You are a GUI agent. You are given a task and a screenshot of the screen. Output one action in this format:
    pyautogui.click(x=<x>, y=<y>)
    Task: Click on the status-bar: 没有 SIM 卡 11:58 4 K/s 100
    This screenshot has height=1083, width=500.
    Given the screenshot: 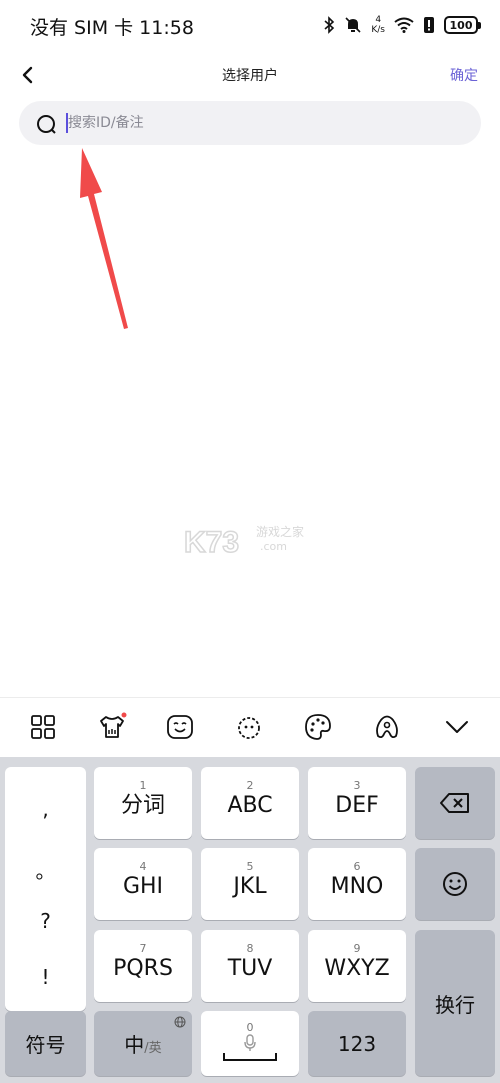 What is the action you would take?
    pyautogui.click(x=250, y=25)
    